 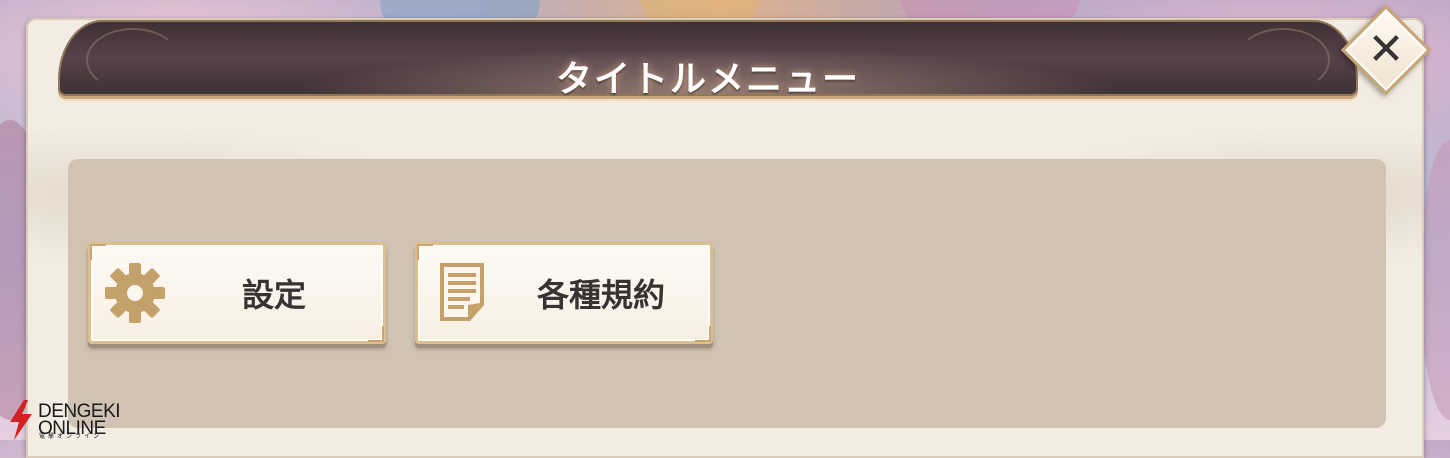 What do you see at coordinates (135, 293) in the screenshot?
I see `gear-icon` at bounding box center [135, 293].